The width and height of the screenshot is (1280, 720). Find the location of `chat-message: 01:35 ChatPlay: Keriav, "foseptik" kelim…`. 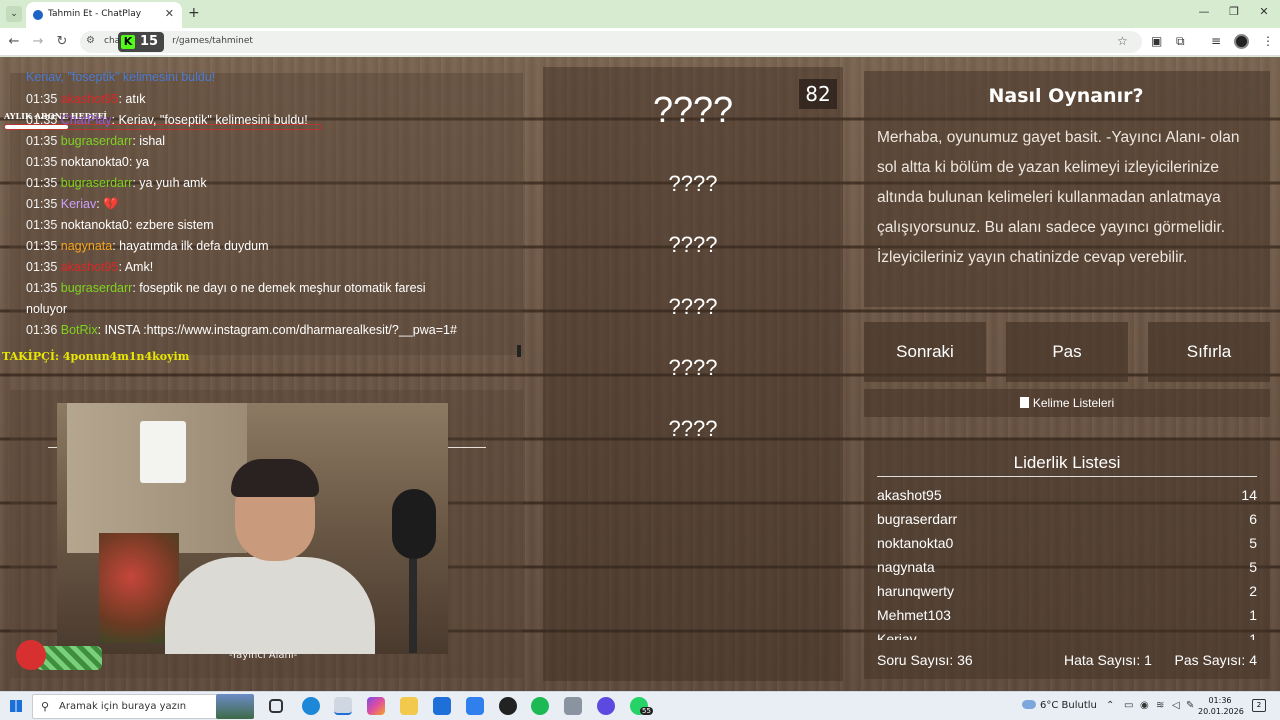

chat-message: 01:35 ChatPlay: Keriav, "foseptik" kelim… is located at coordinates (167, 120).